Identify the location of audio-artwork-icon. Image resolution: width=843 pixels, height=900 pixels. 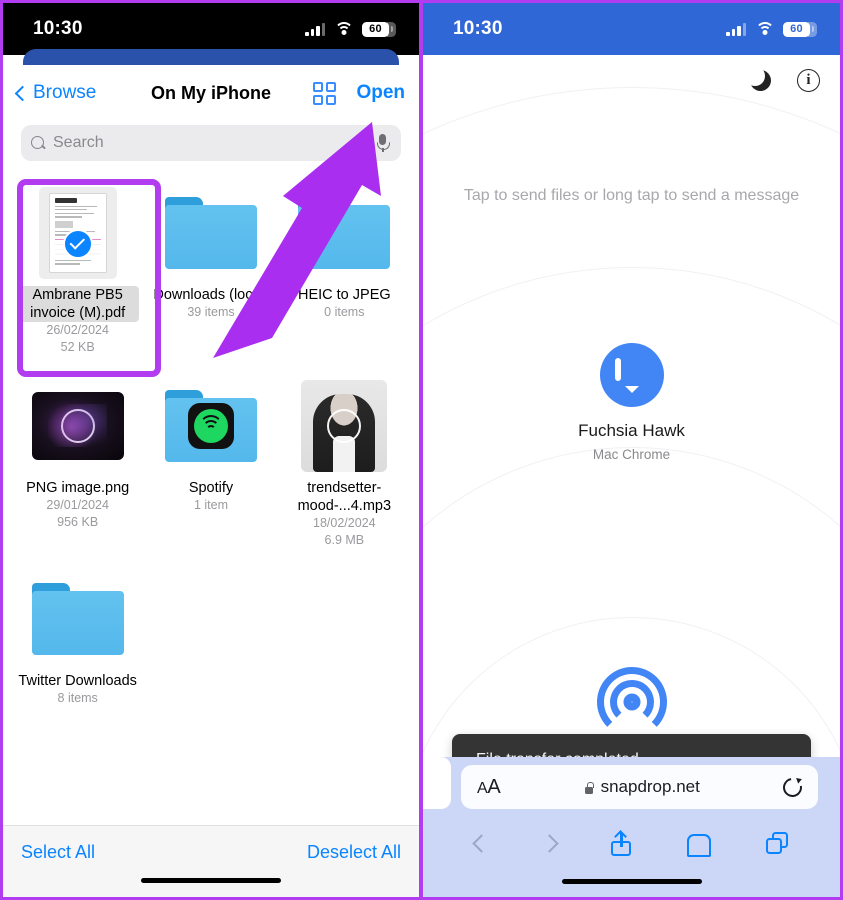
(344, 425).